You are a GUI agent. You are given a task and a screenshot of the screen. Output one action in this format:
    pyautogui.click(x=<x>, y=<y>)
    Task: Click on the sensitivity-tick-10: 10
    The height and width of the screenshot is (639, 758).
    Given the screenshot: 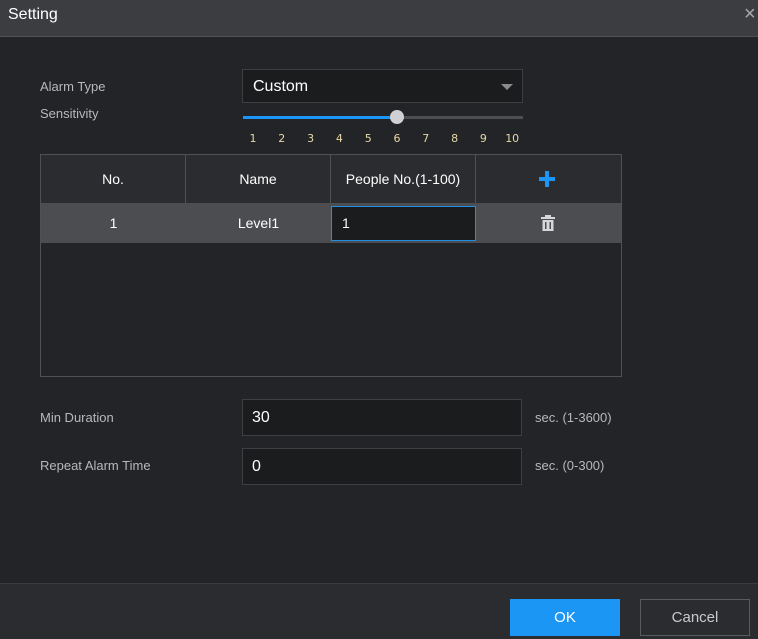 What is the action you would take?
    pyautogui.click(x=512, y=138)
    